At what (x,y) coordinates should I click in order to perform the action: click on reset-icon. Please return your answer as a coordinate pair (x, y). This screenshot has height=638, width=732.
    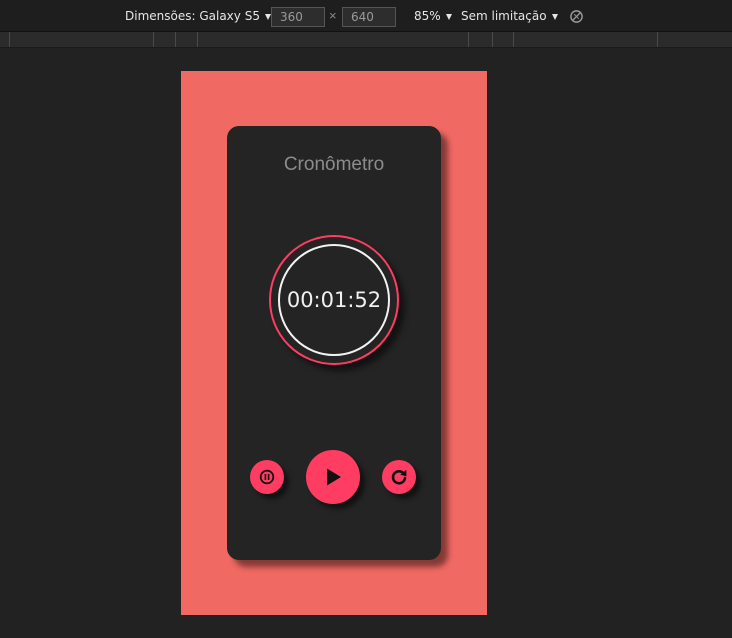
    Looking at the image, I should click on (399, 477).